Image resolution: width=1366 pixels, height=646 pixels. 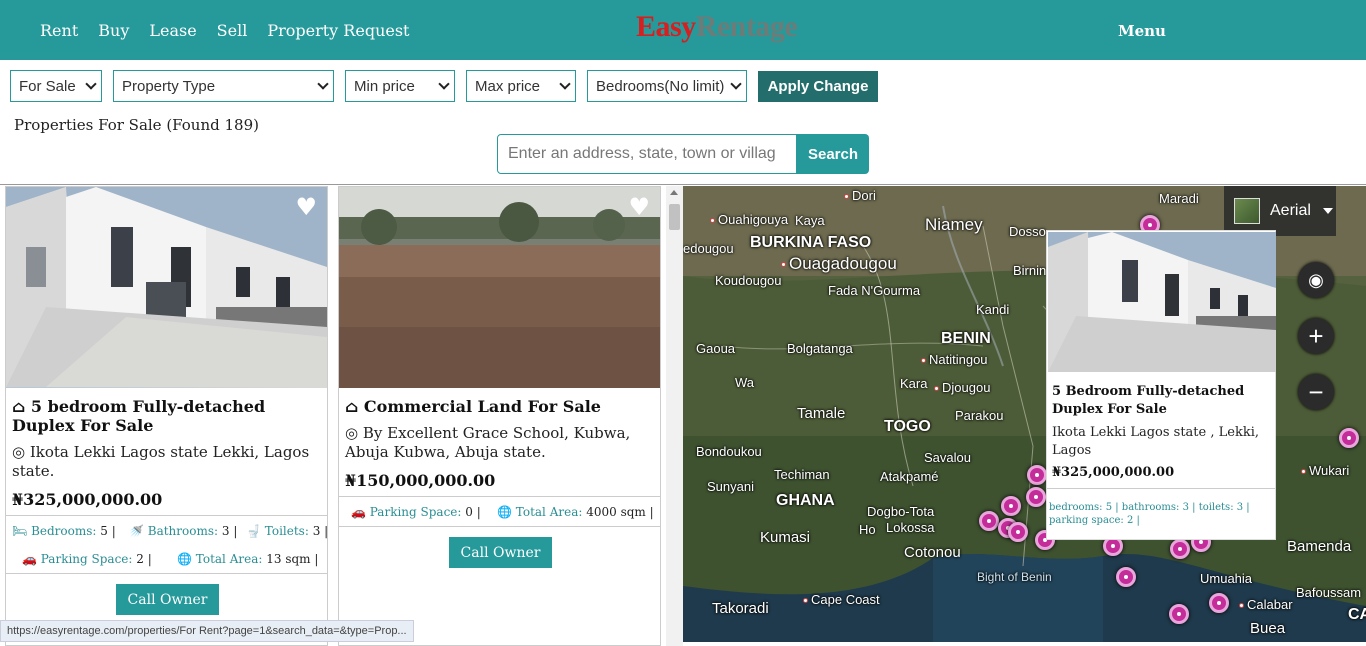 I want to click on place-label: edougou, so click(x=708, y=248).